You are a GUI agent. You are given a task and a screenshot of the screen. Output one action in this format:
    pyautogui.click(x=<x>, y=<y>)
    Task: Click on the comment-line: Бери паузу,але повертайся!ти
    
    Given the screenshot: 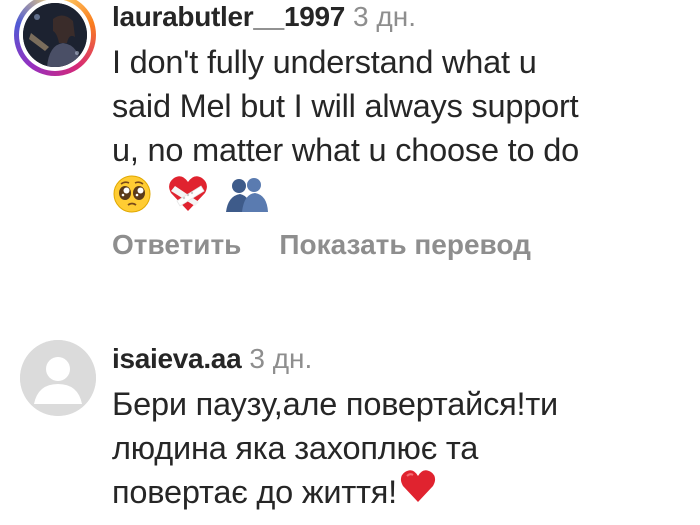 What is the action you would take?
    pyautogui.click(x=335, y=404)
    